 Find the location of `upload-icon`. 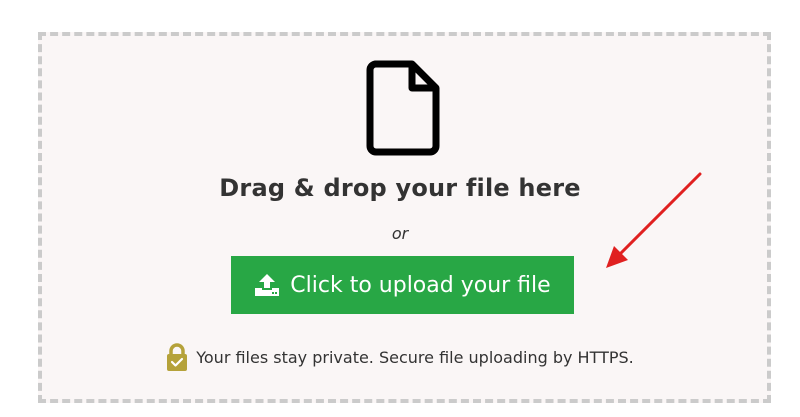

upload-icon is located at coordinates (267, 285).